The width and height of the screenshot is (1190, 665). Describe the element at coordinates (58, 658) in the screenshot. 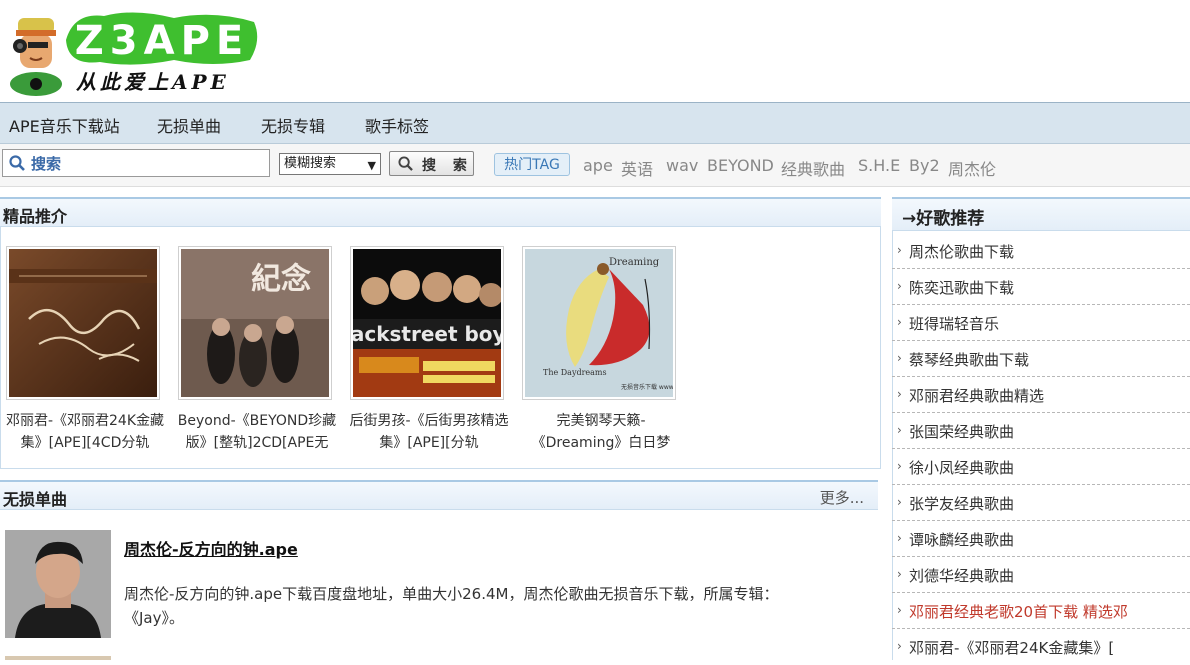

I see `next-song-thumbnail` at that location.